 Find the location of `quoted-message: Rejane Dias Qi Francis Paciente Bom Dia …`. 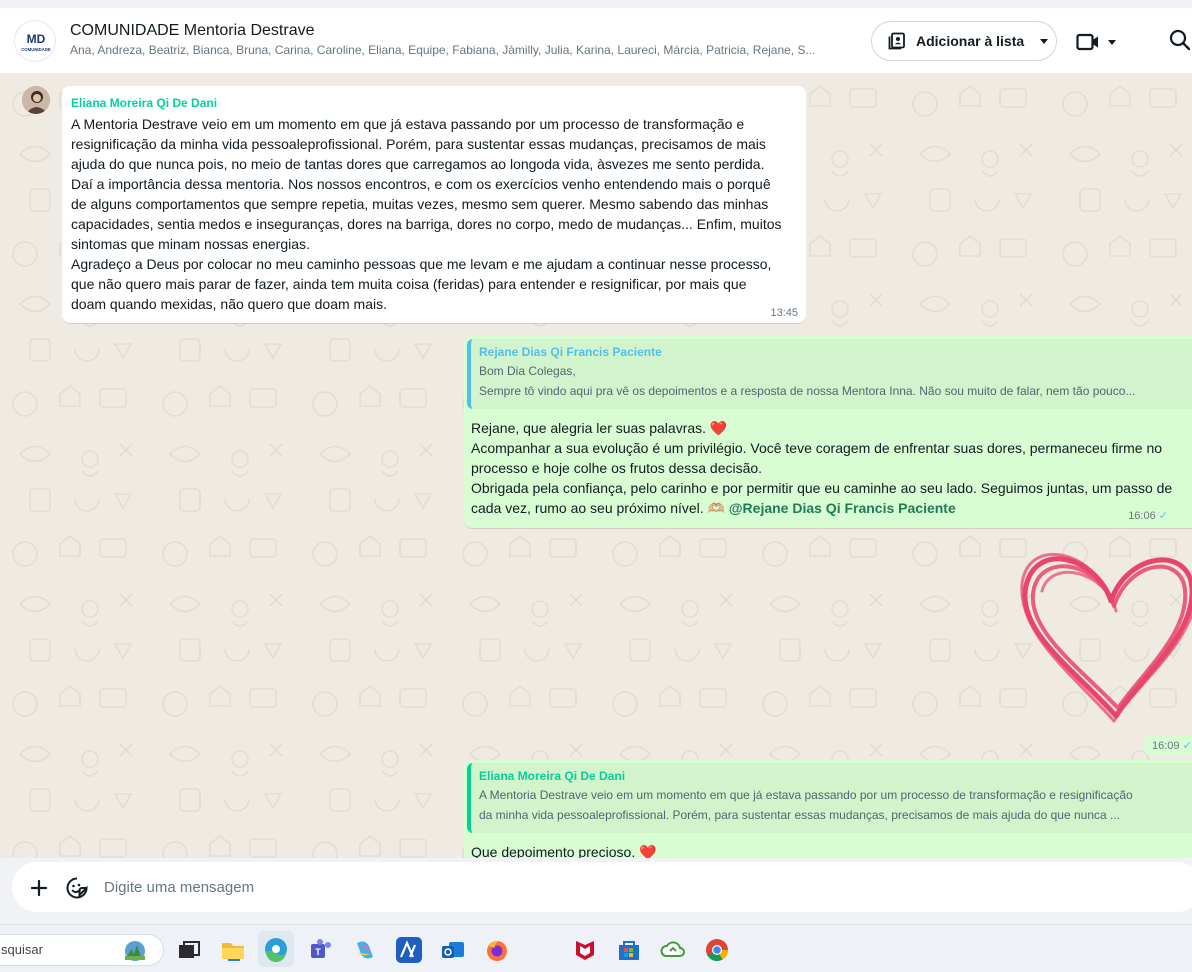

quoted-message: Rejane Dias Qi Francis Paciente Bom Dia … is located at coordinates (829, 374).